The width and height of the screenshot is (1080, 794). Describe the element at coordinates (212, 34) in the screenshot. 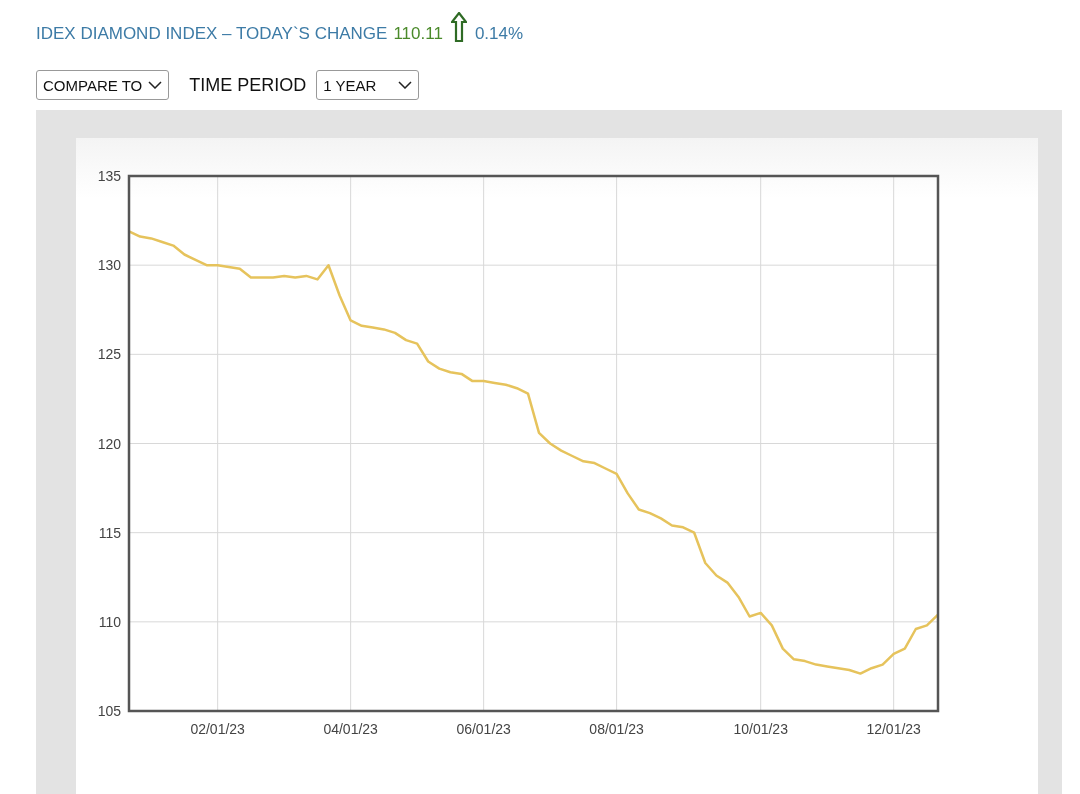

I see `index-title: IDEX DIAMOND INDEX – TODAY`S CHANGE` at that location.